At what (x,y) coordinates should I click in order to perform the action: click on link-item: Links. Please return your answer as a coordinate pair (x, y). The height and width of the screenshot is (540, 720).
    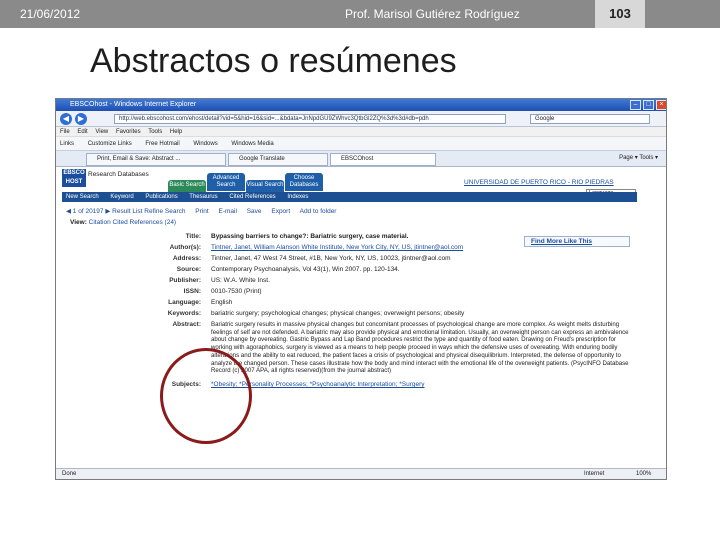
    Looking at the image, I should click on (67, 144).